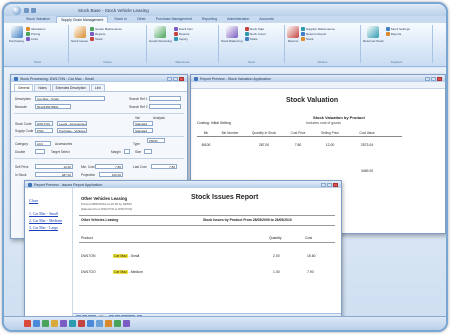 Image resolution: width=452 pixels, height=334 pixels. Describe the element at coordinates (165, 98) in the screenshot. I see `search-ref-1-input` at that location.